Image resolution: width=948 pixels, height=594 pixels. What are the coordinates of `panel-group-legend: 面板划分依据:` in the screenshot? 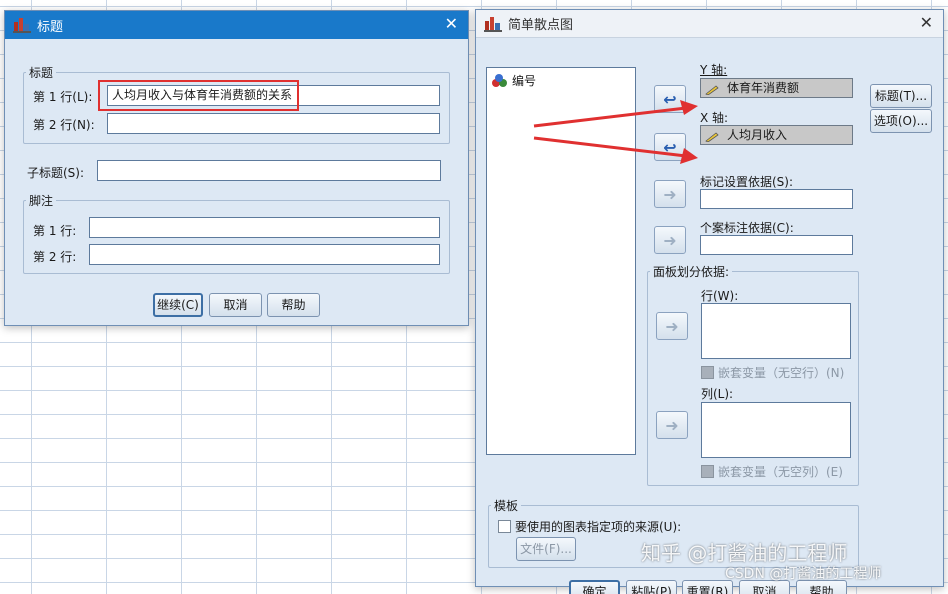 It's located at (691, 272).